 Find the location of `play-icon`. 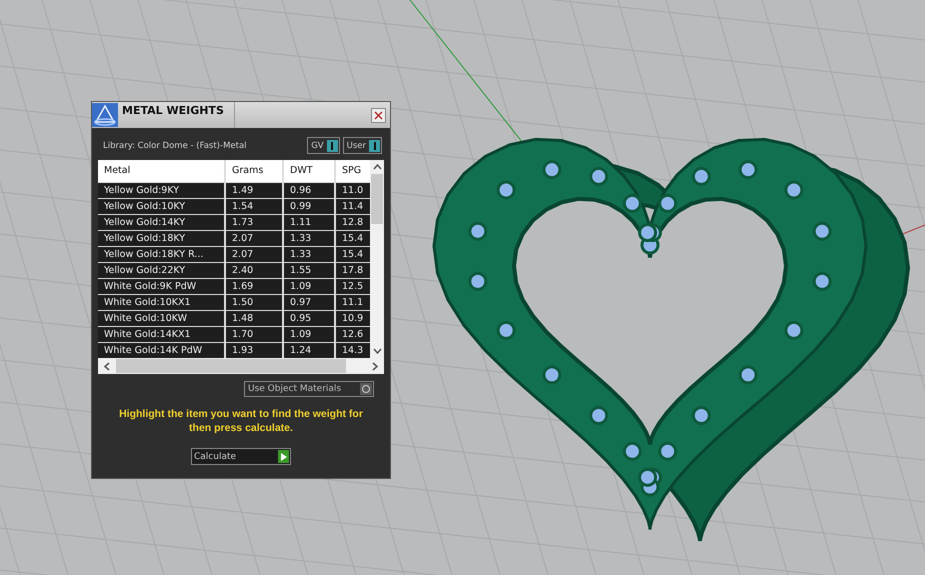

play-icon is located at coordinates (283, 456).